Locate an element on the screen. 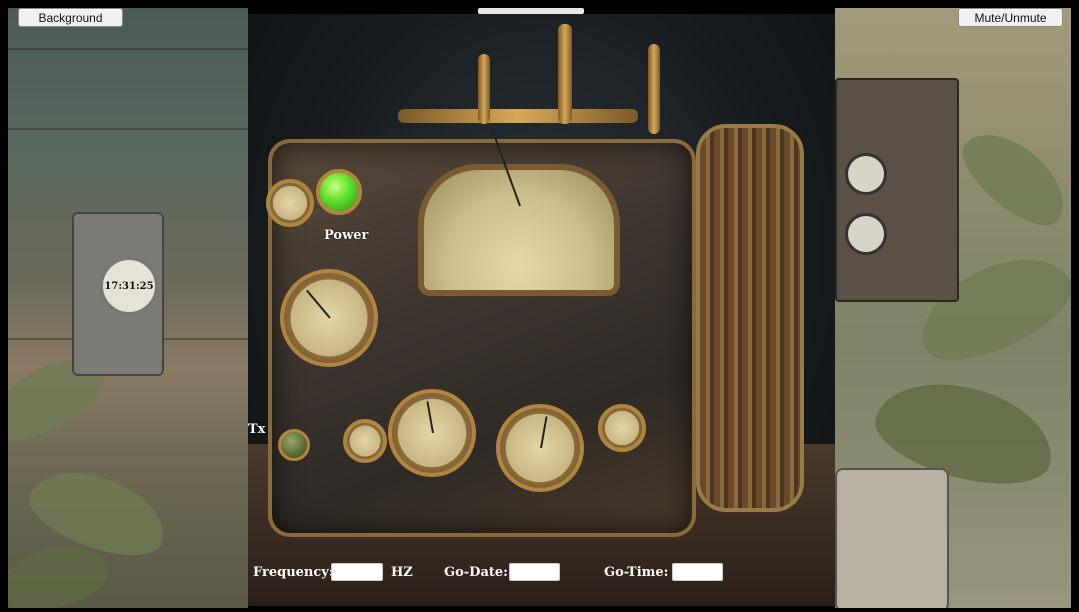  tx-label: Tx is located at coordinates (257, 429).